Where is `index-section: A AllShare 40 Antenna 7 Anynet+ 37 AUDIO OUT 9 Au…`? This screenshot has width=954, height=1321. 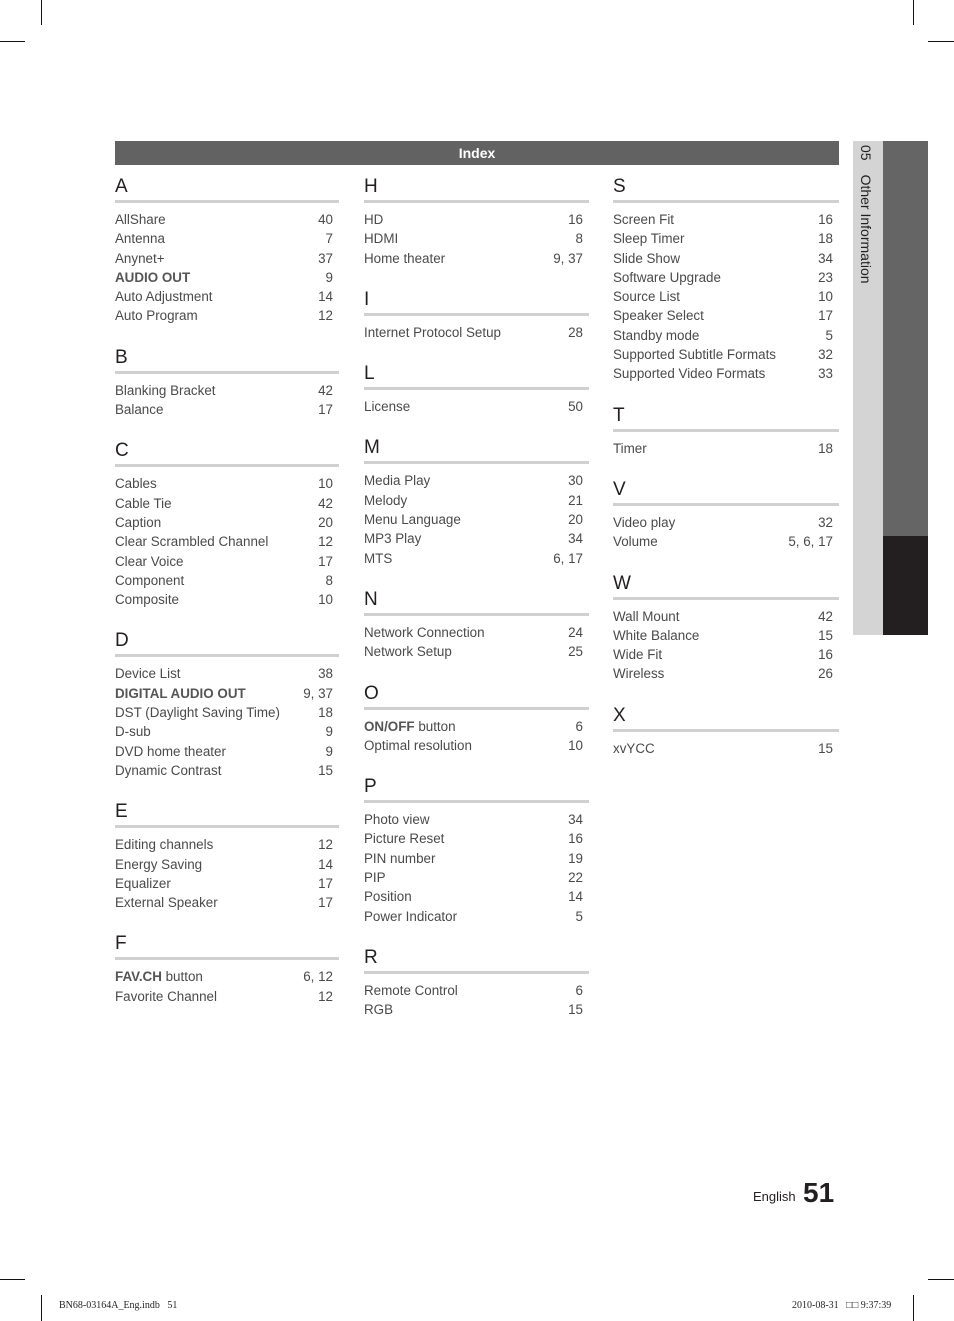
index-section: A AllShare 40 Antenna 7 Anynet+ 37 AUDIO OUT 9 Au… is located at coordinates (227, 250).